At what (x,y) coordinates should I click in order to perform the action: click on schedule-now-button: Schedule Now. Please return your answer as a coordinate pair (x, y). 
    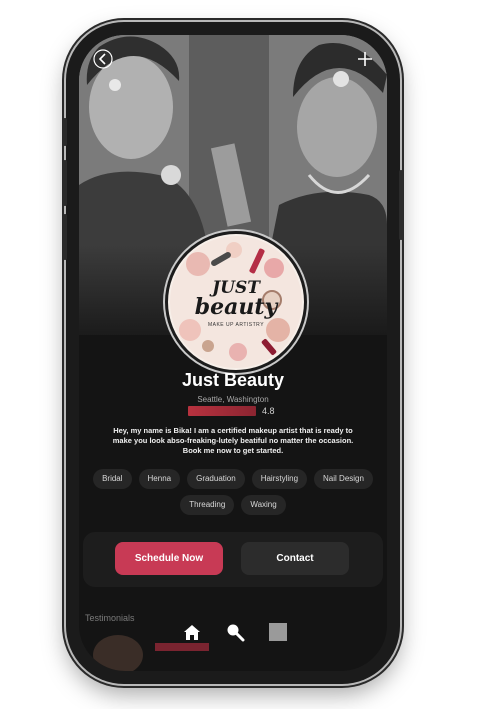
    Looking at the image, I should click on (169, 558).